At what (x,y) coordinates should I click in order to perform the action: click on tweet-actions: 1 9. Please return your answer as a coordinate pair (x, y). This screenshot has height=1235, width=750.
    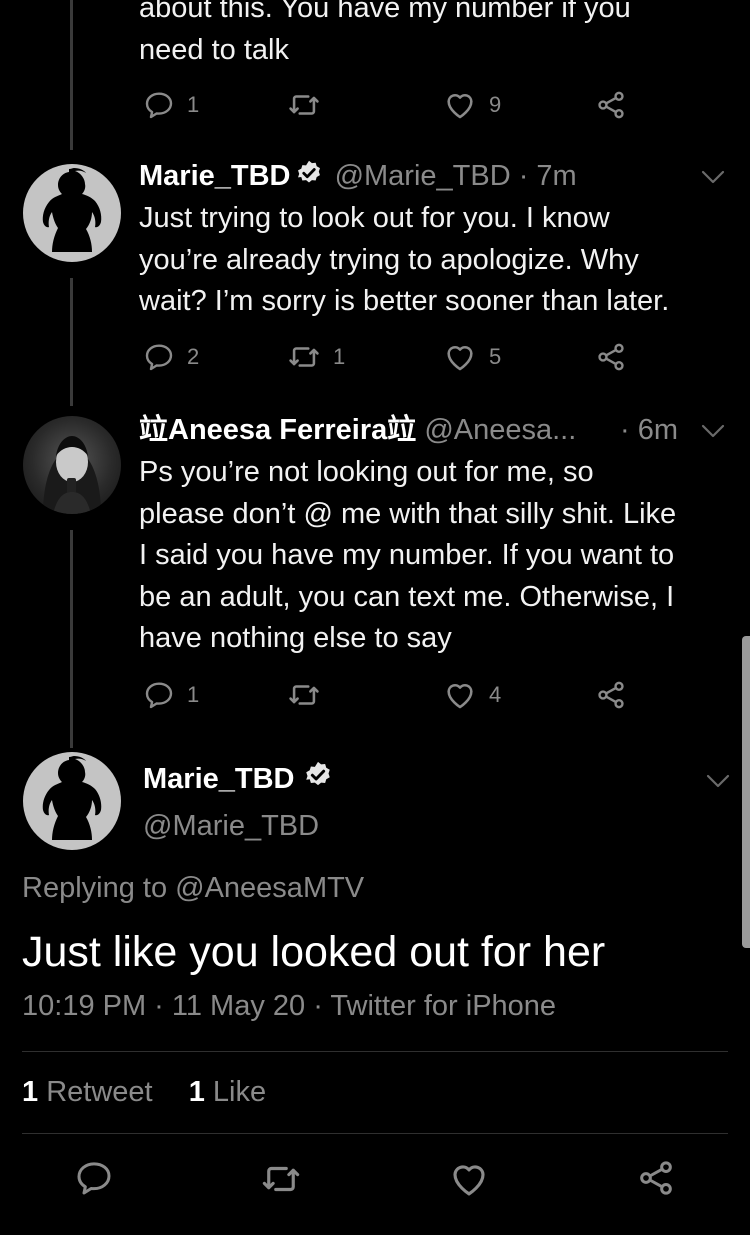
    Looking at the image, I should click on (389, 105).